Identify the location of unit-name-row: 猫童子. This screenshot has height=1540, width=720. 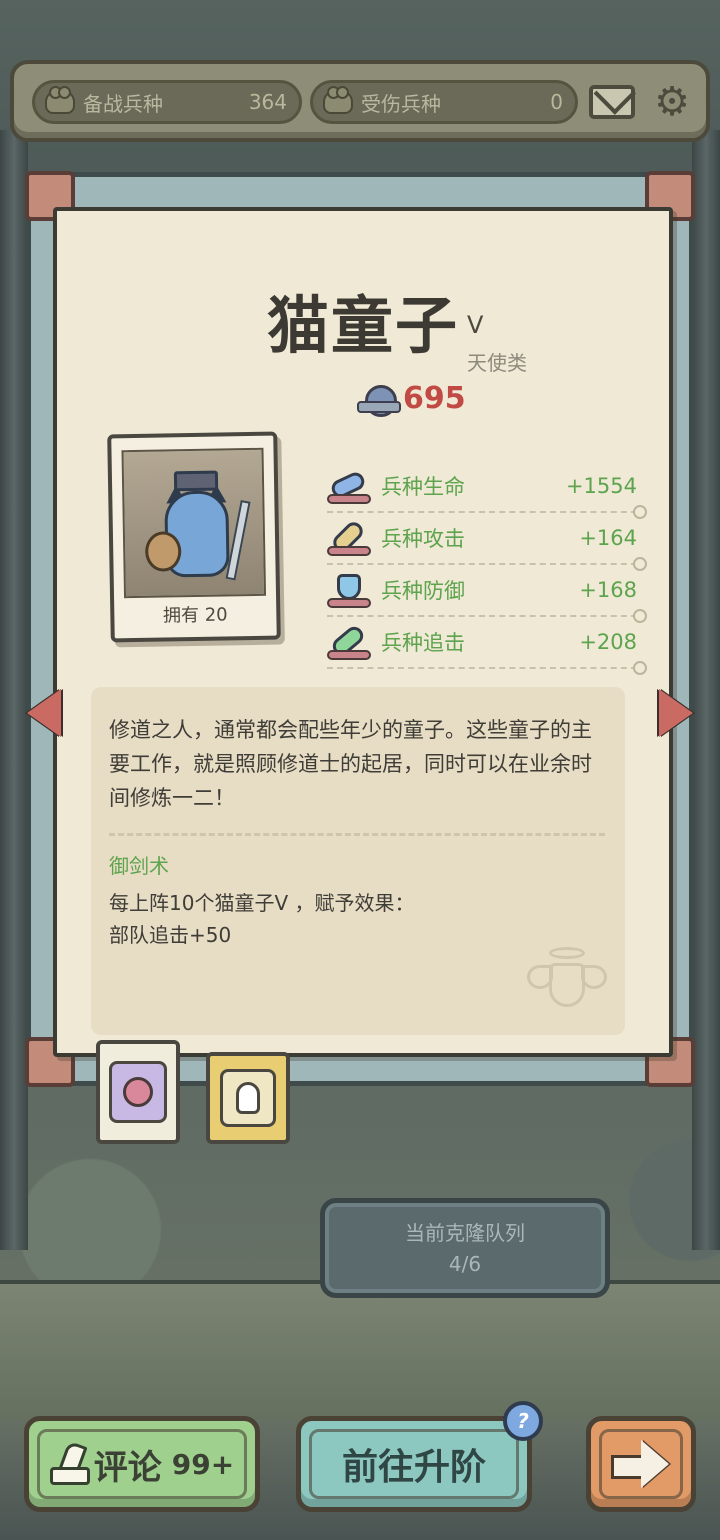
(363, 320).